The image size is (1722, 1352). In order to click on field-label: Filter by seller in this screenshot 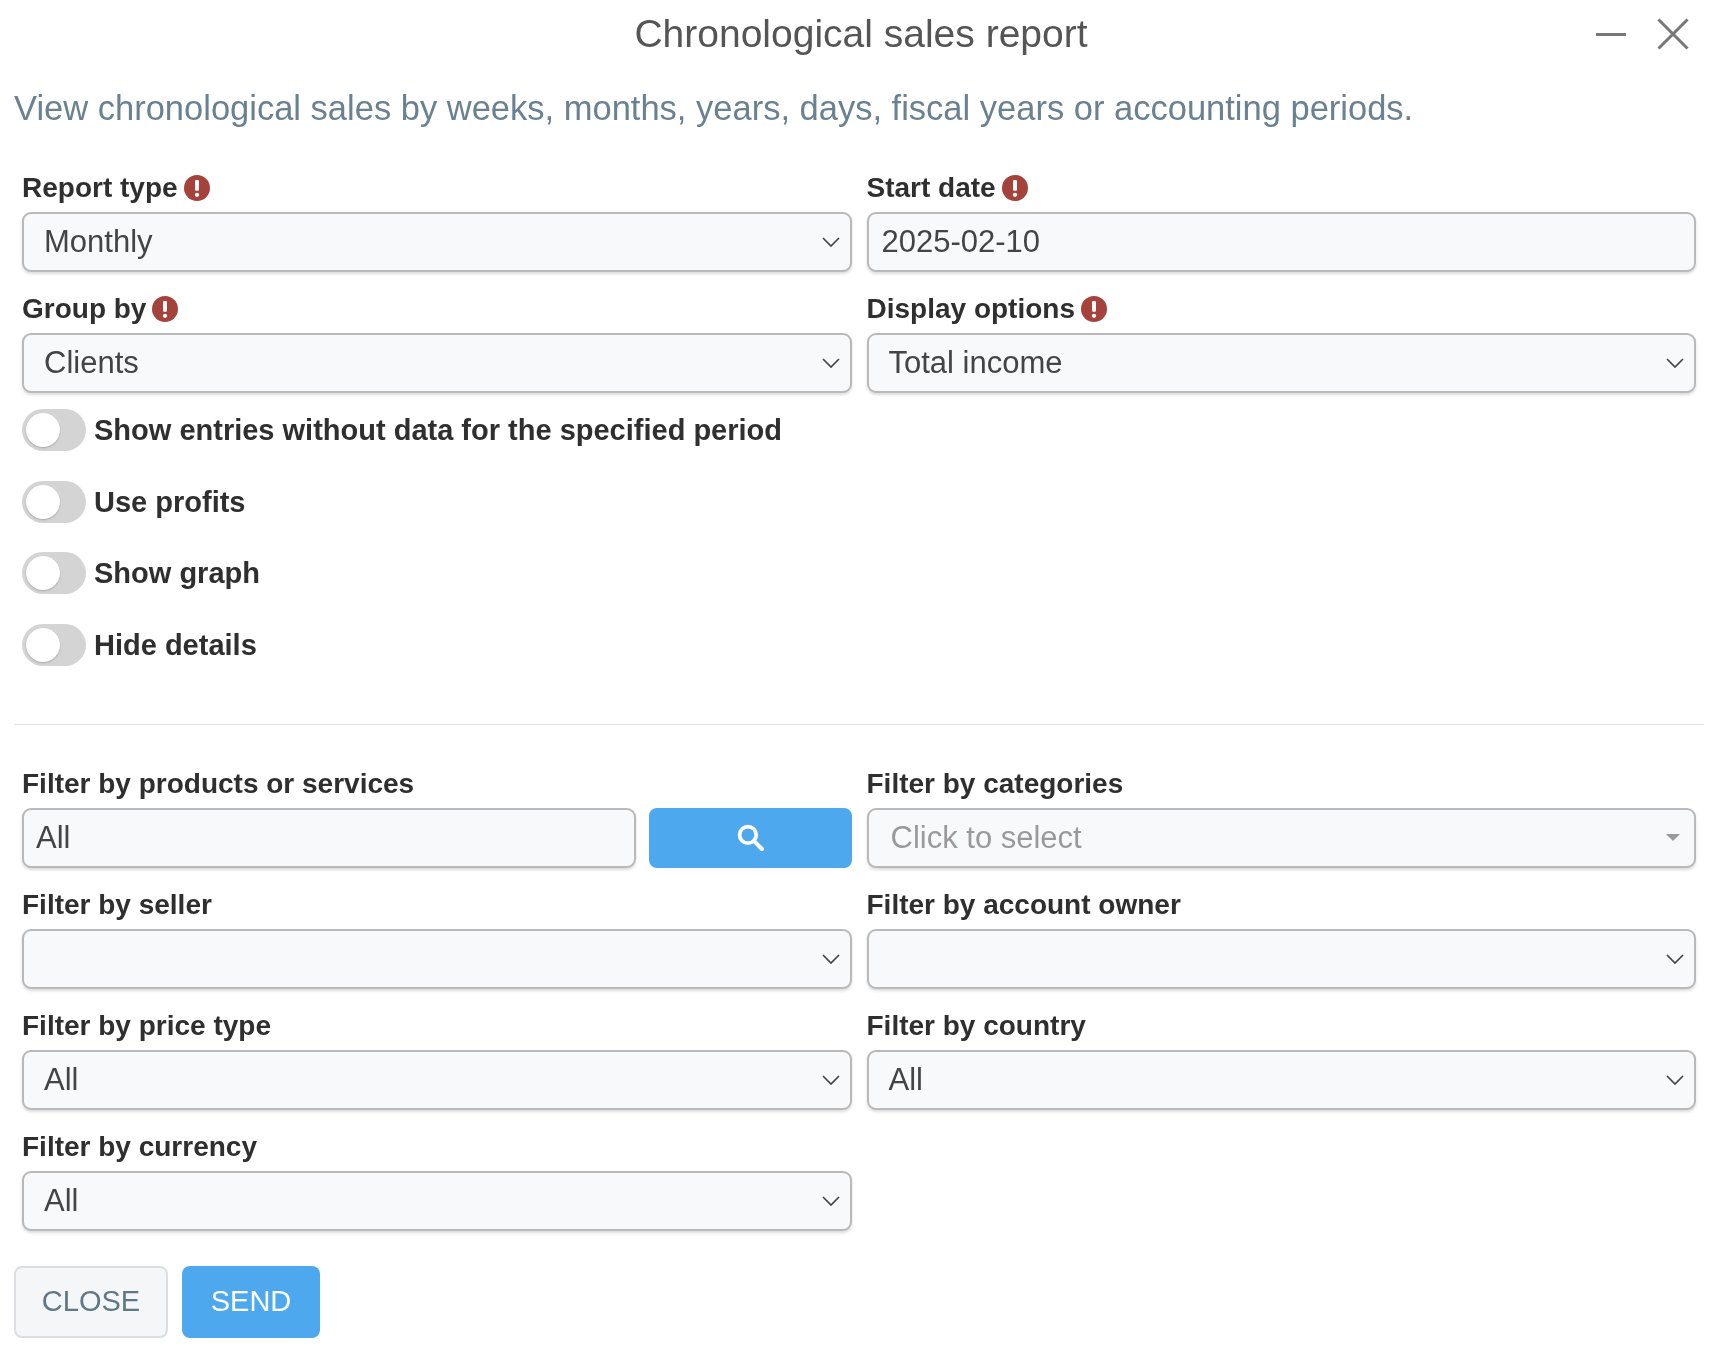, I will do `click(117, 904)`.